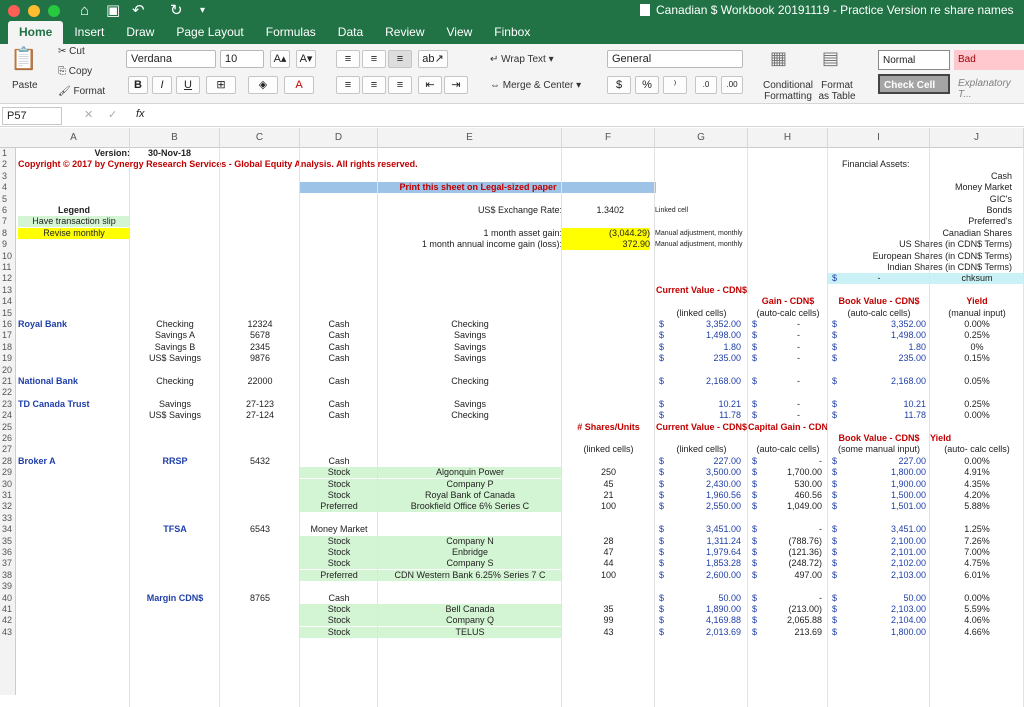 This screenshot has width=1024, height=707. I want to click on book-value-header: Book Value - CDN$, so click(879, 301).